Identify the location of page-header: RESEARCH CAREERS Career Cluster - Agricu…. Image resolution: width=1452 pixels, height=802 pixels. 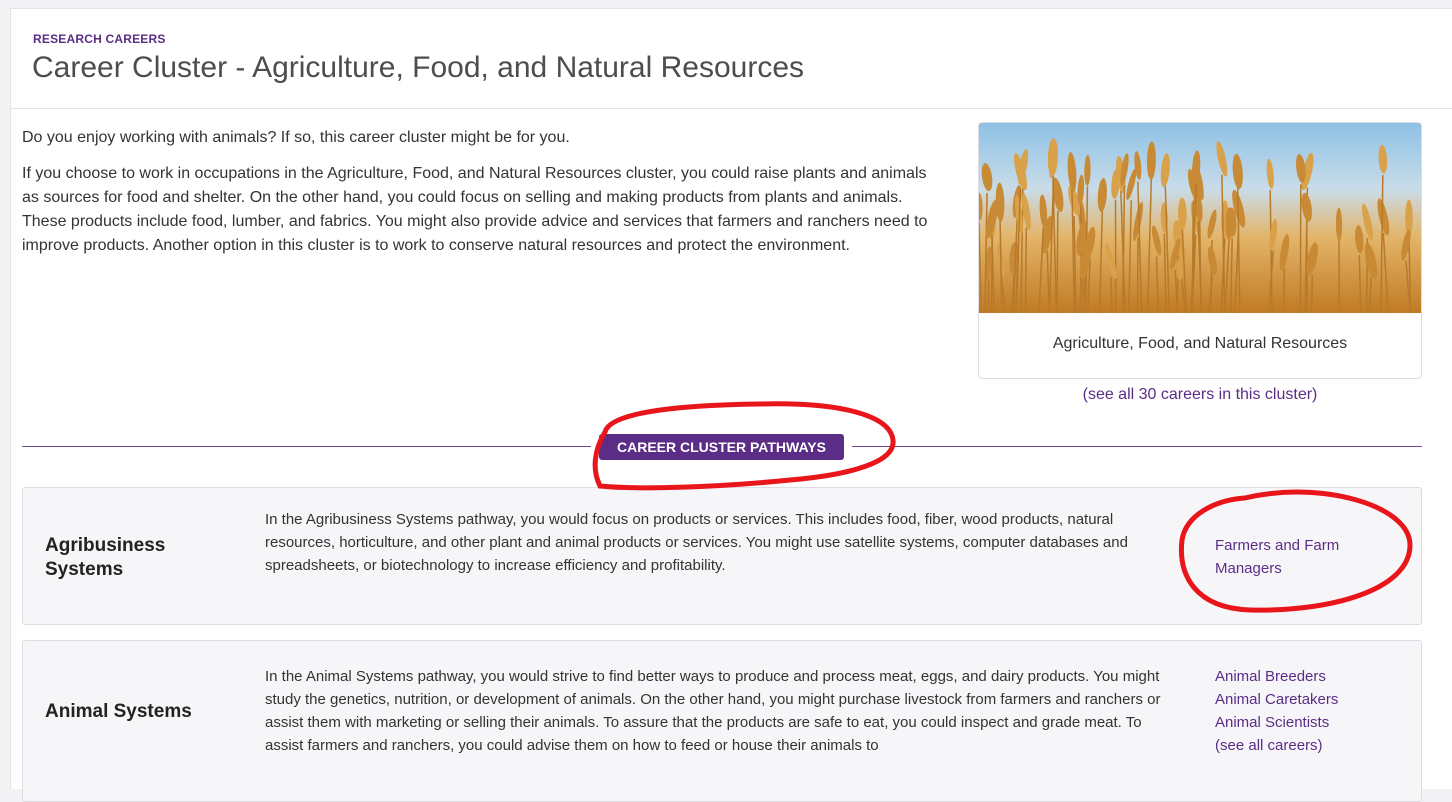
(731, 59).